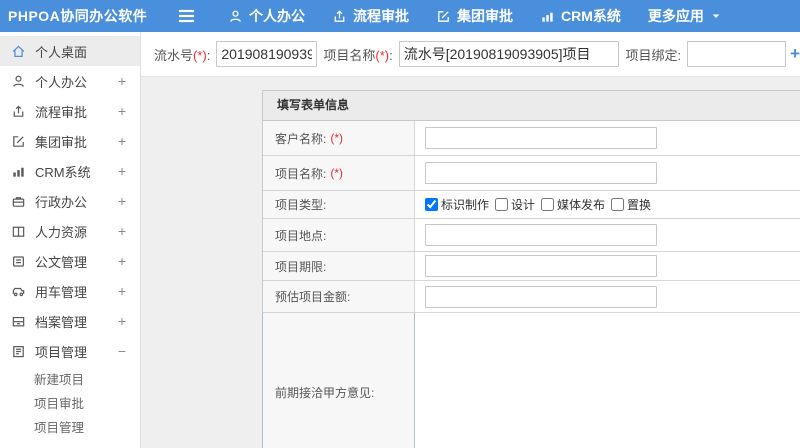 The height and width of the screenshot is (448, 800). What do you see at coordinates (70, 402) in the screenshot?
I see `sidebar-subitem-project-approval: 项目审批` at bounding box center [70, 402].